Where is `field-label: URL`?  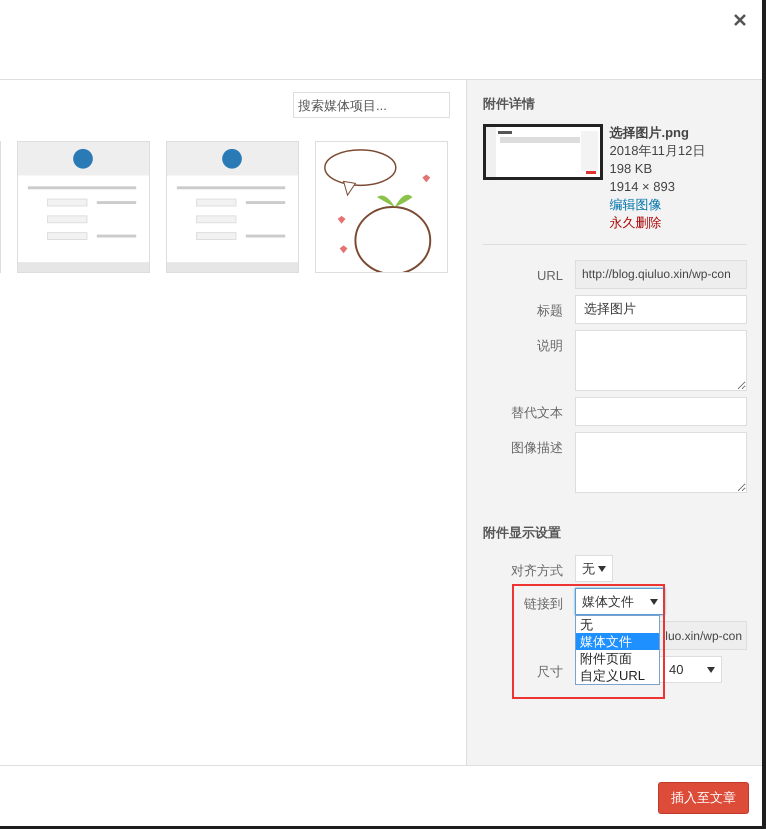
field-label: URL is located at coordinates (549, 275).